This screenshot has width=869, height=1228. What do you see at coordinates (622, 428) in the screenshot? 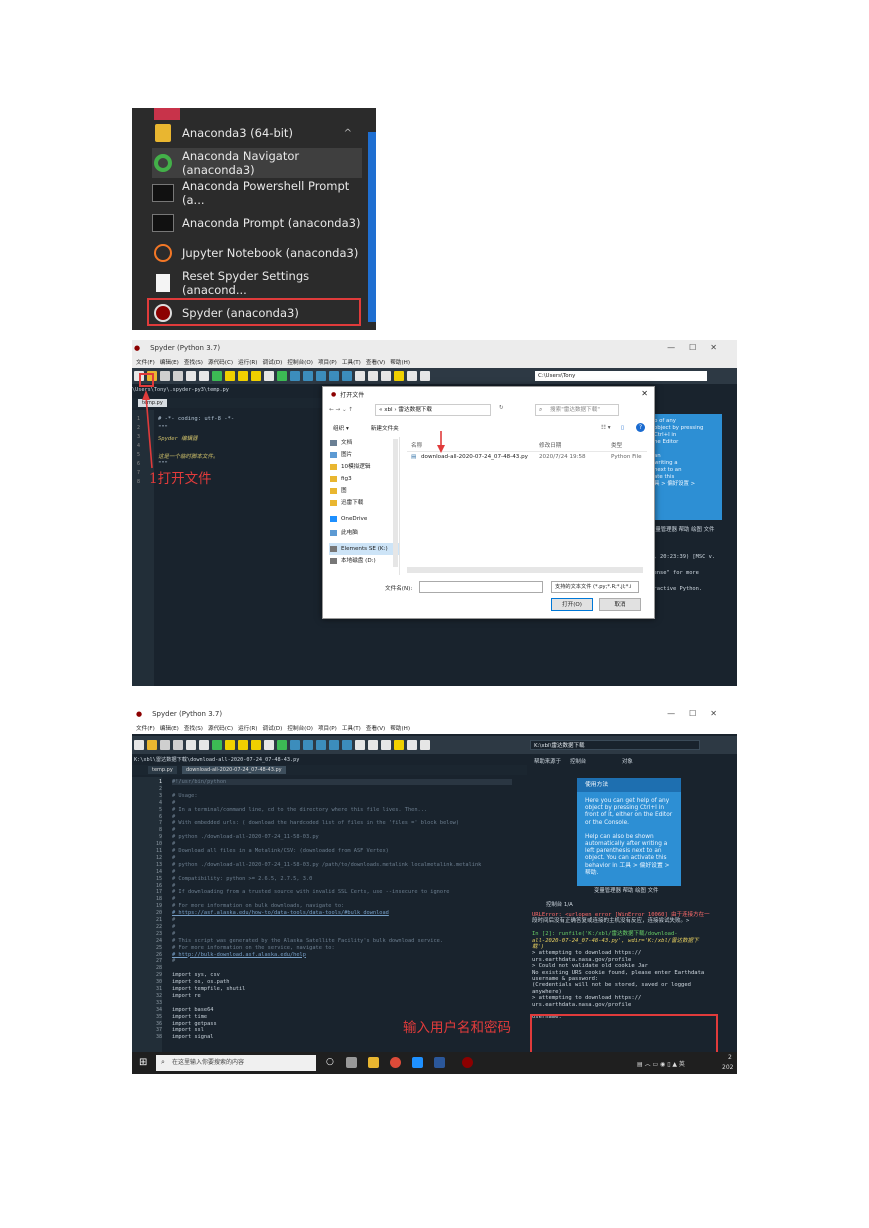
I see `pane-icon: ▯` at bounding box center [622, 428].